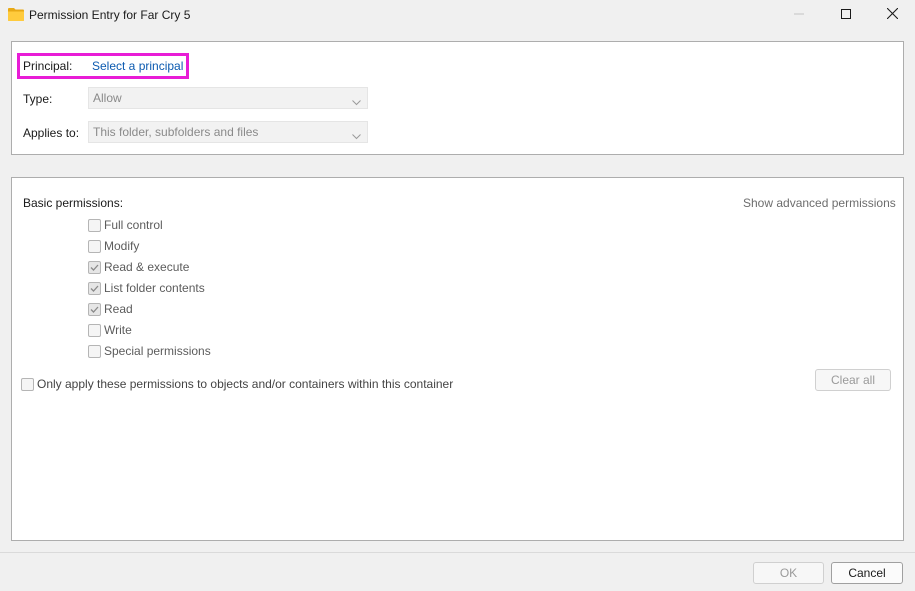  Describe the element at coordinates (51, 133) in the screenshot. I see `applies-to-label: Applies to:` at that location.